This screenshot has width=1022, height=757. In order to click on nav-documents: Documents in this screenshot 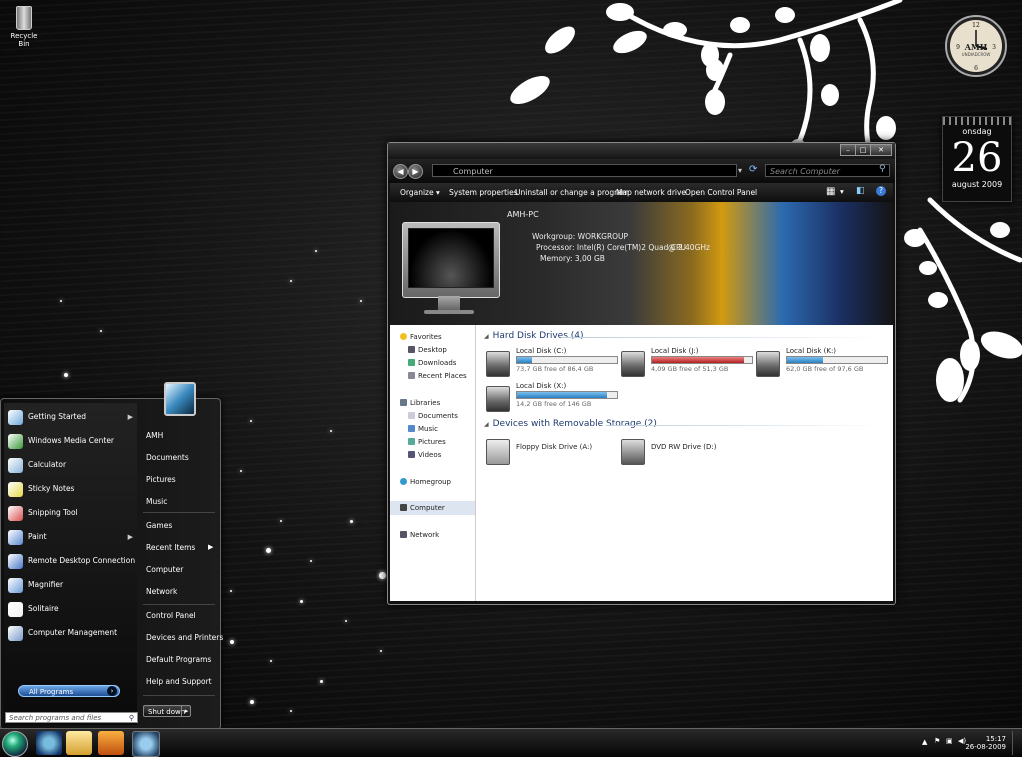, I will do `click(433, 416)`.